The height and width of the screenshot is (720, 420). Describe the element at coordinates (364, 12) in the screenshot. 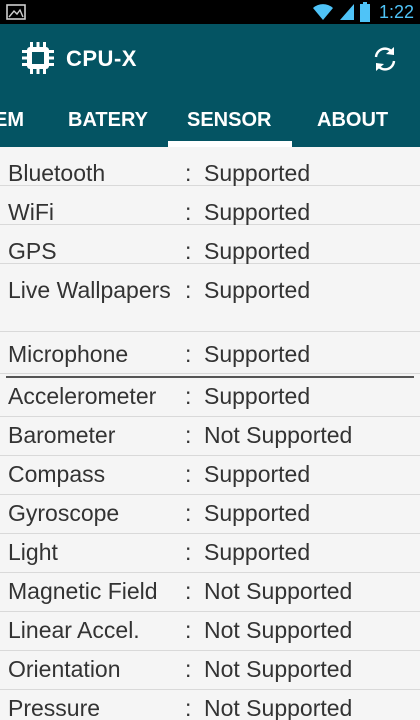

I see `battery-icon` at that location.